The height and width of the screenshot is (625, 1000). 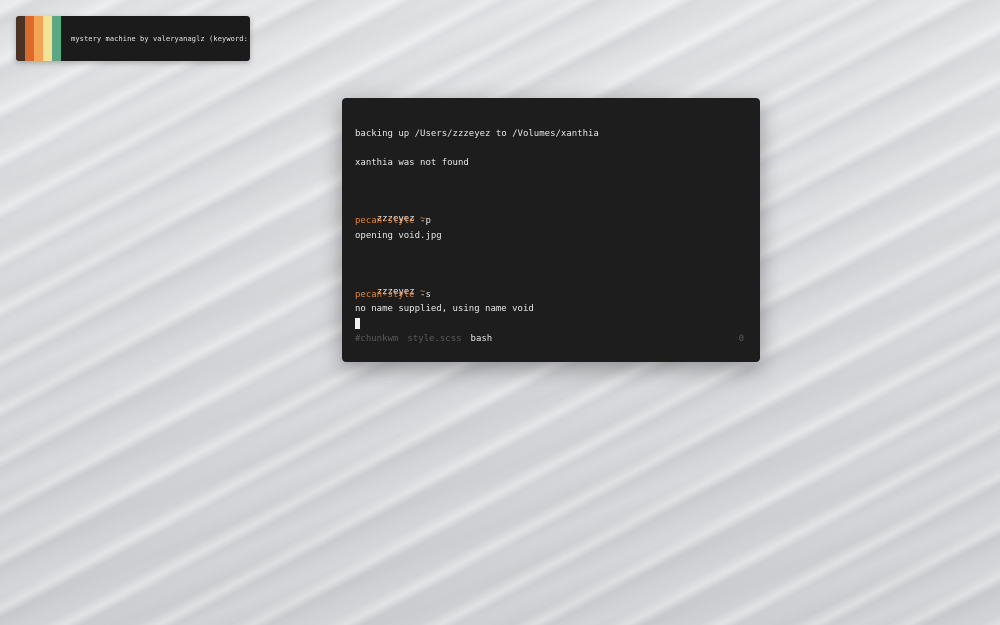 I want to click on tmux-status-bar: #chunkwm style.scss bash 0, so click(x=549, y=339).